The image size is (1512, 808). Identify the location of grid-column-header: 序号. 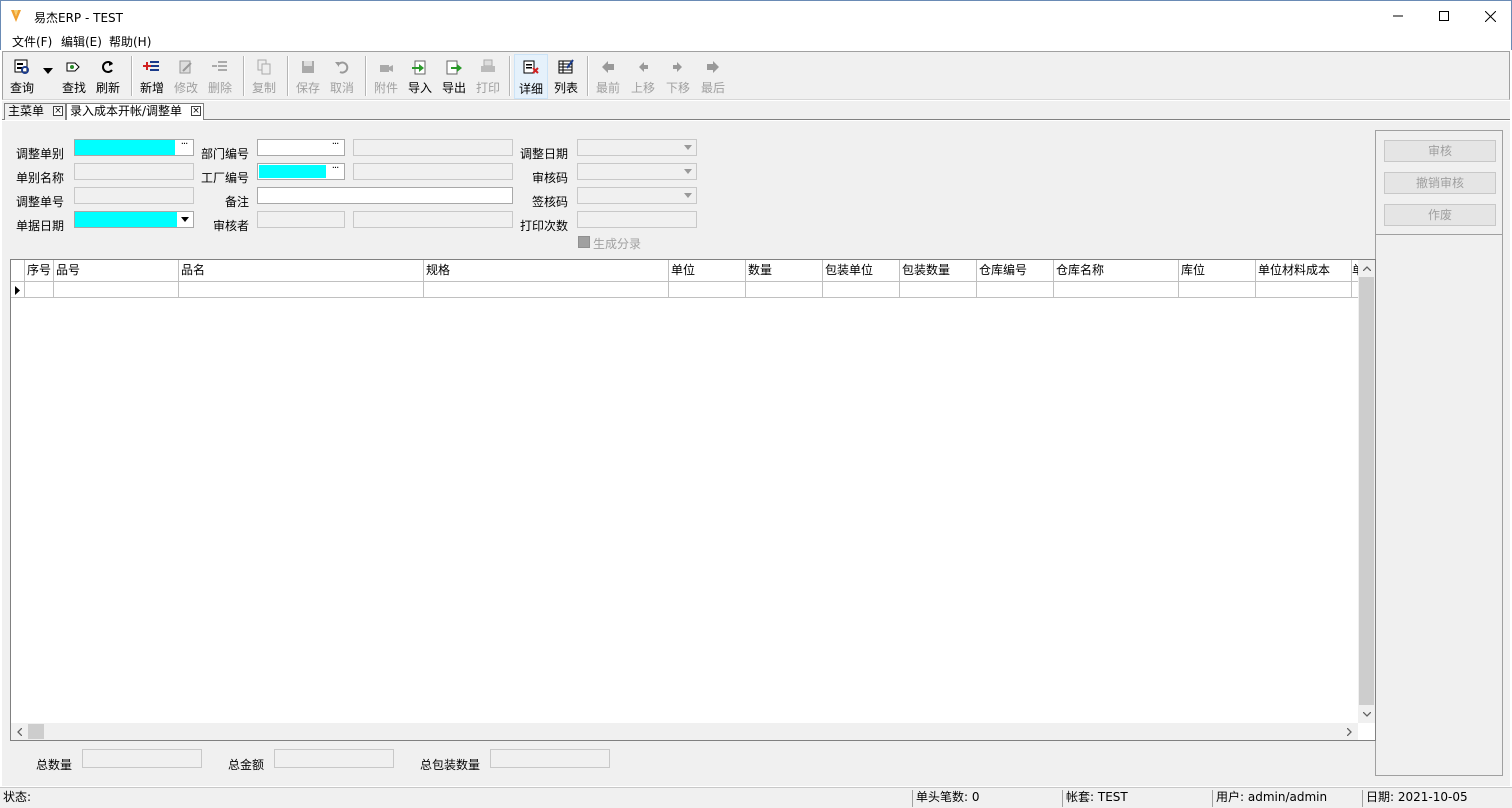
(39, 271).